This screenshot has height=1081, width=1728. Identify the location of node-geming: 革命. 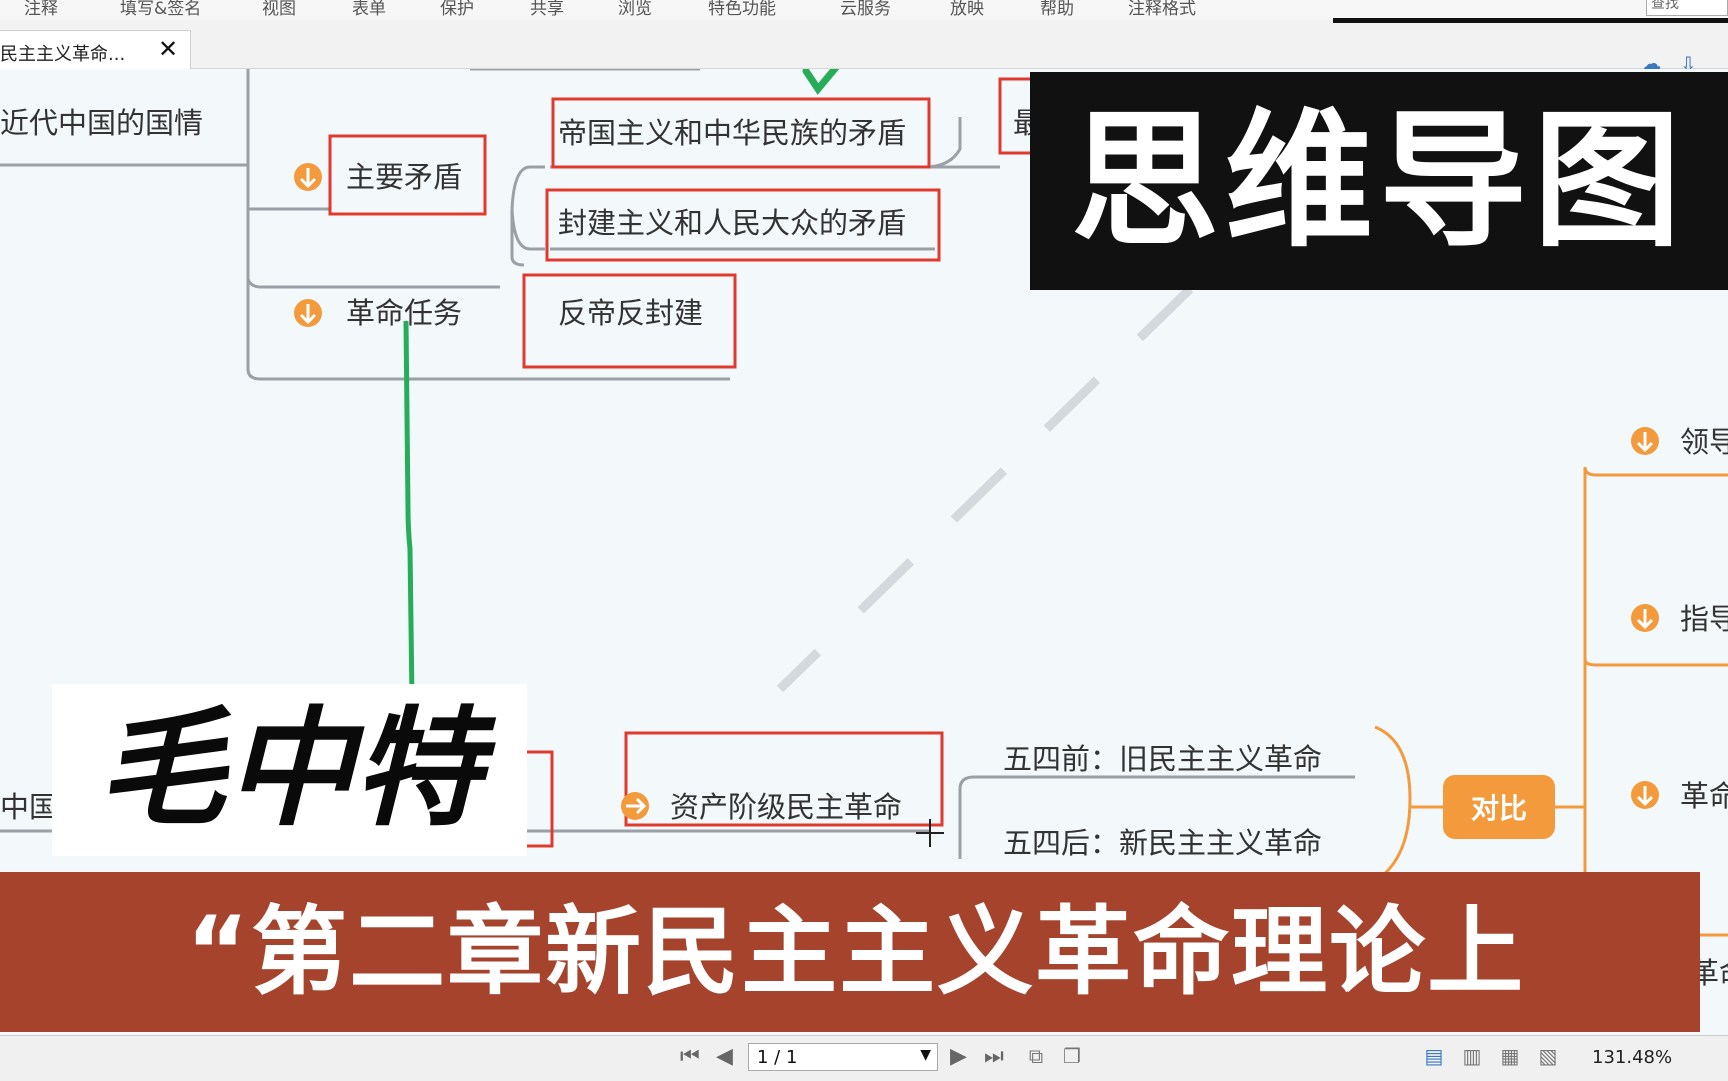
(1704, 796).